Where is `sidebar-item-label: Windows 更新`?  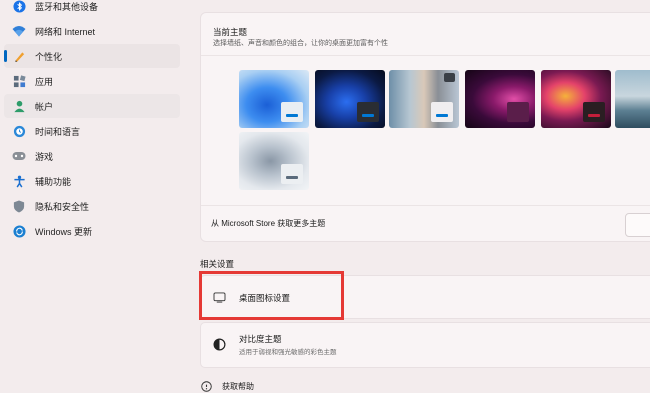 sidebar-item-label: Windows 更新 is located at coordinates (64, 231).